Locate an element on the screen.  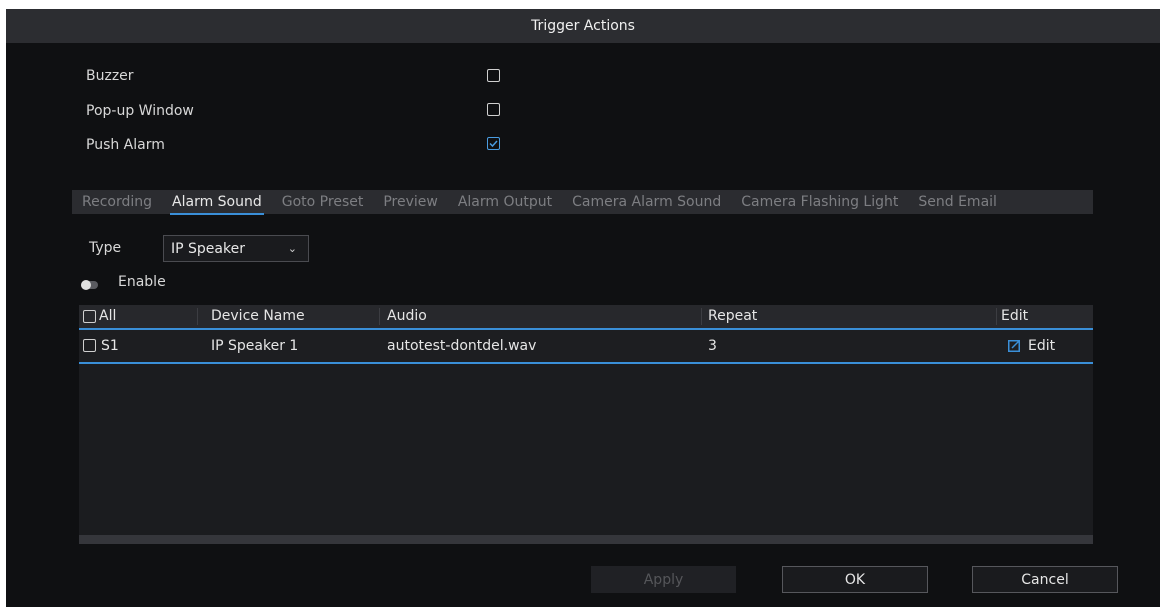
push-alarm-checkbox is located at coordinates (493, 143).